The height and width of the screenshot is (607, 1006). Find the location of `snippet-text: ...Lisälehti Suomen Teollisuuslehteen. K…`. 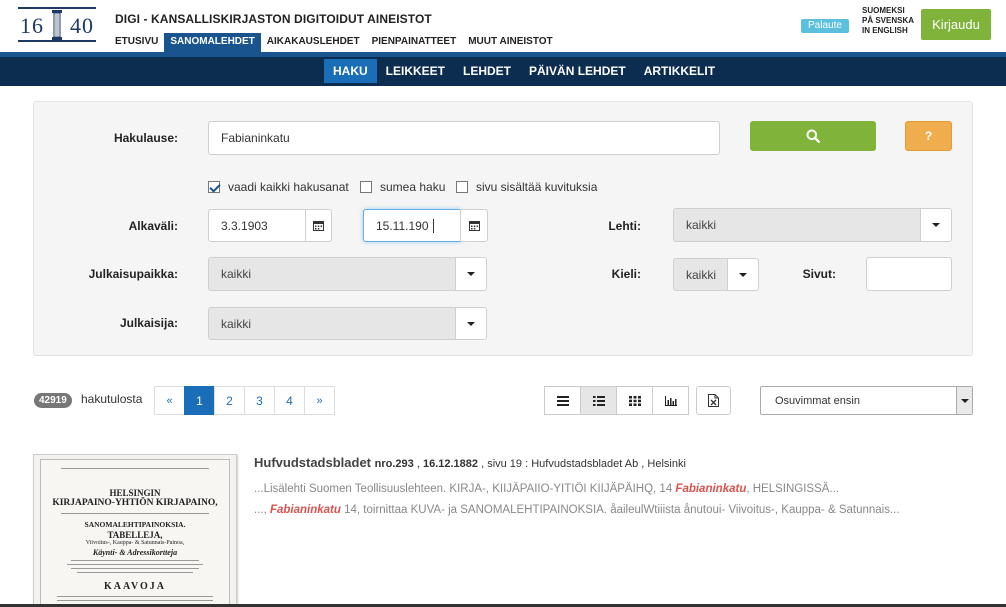

snippet-text: ...Lisälehti Suomen Teollisuuslehteen. K… is located at coordinates (465, 489).